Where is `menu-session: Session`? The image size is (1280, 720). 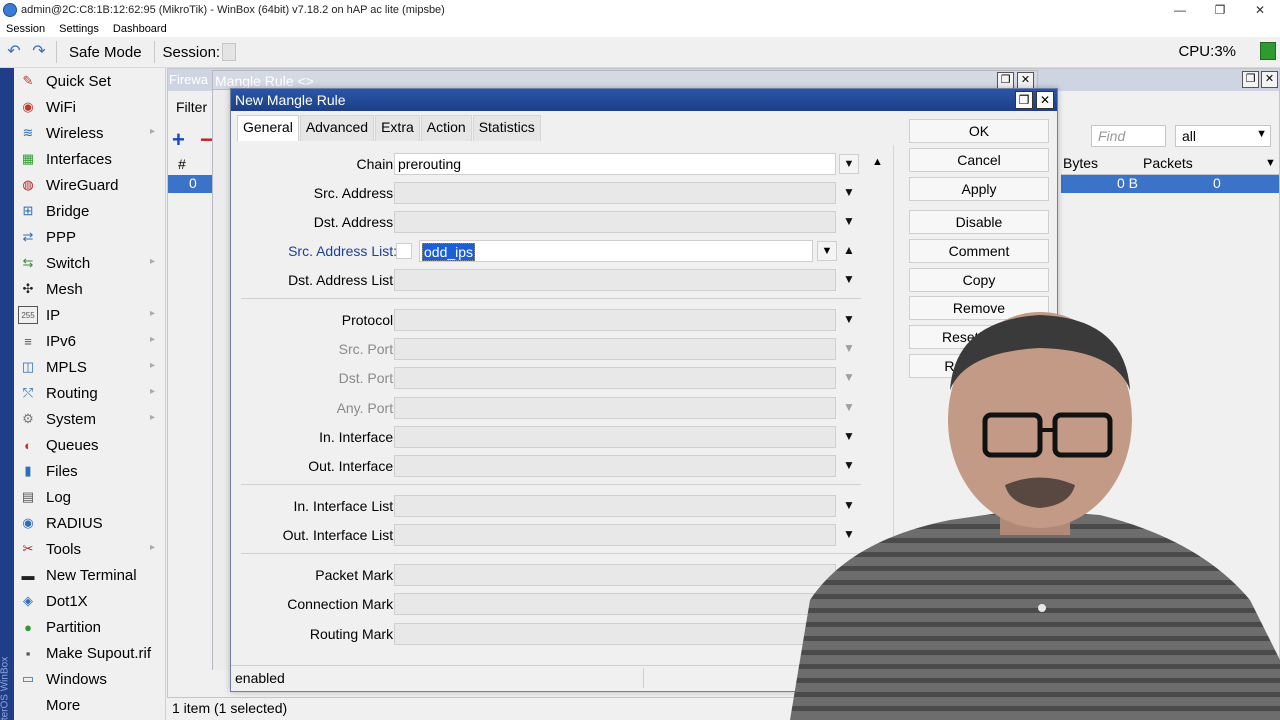 menu-session: Session is located at coordinates (25, 29).